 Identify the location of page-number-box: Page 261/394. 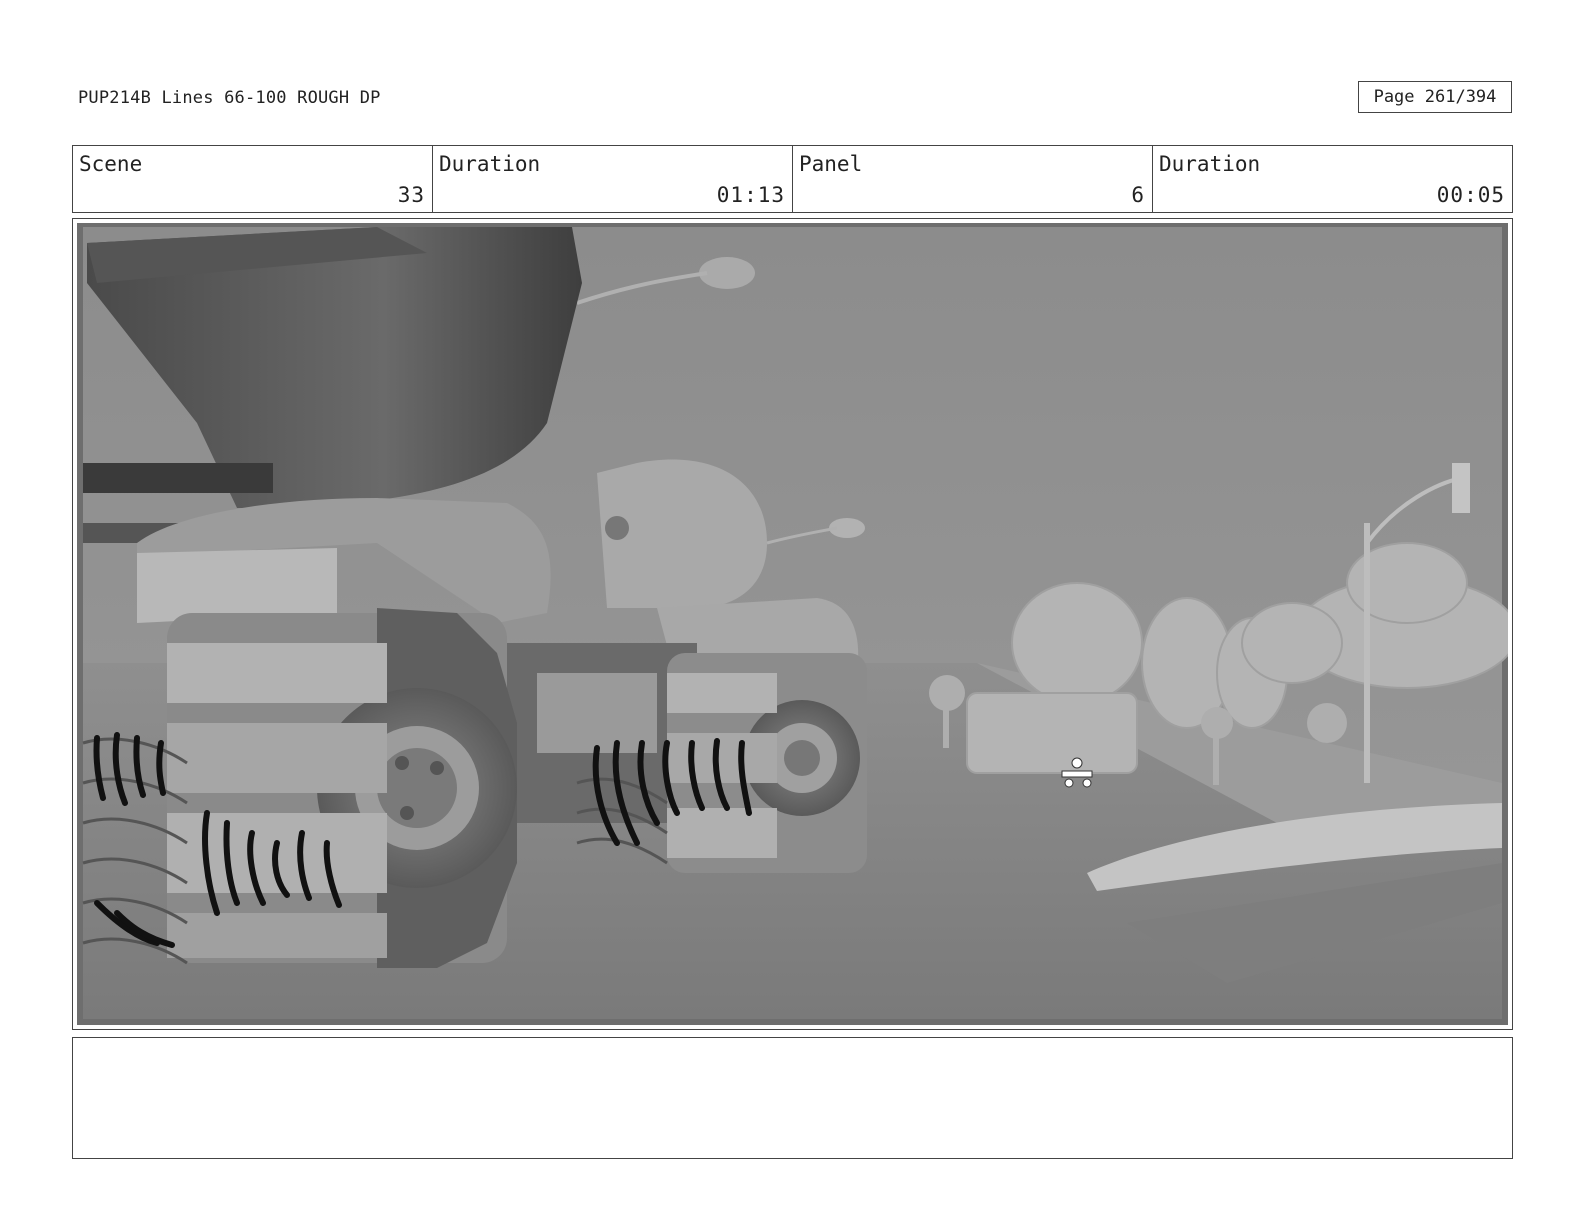
(1435, 97).